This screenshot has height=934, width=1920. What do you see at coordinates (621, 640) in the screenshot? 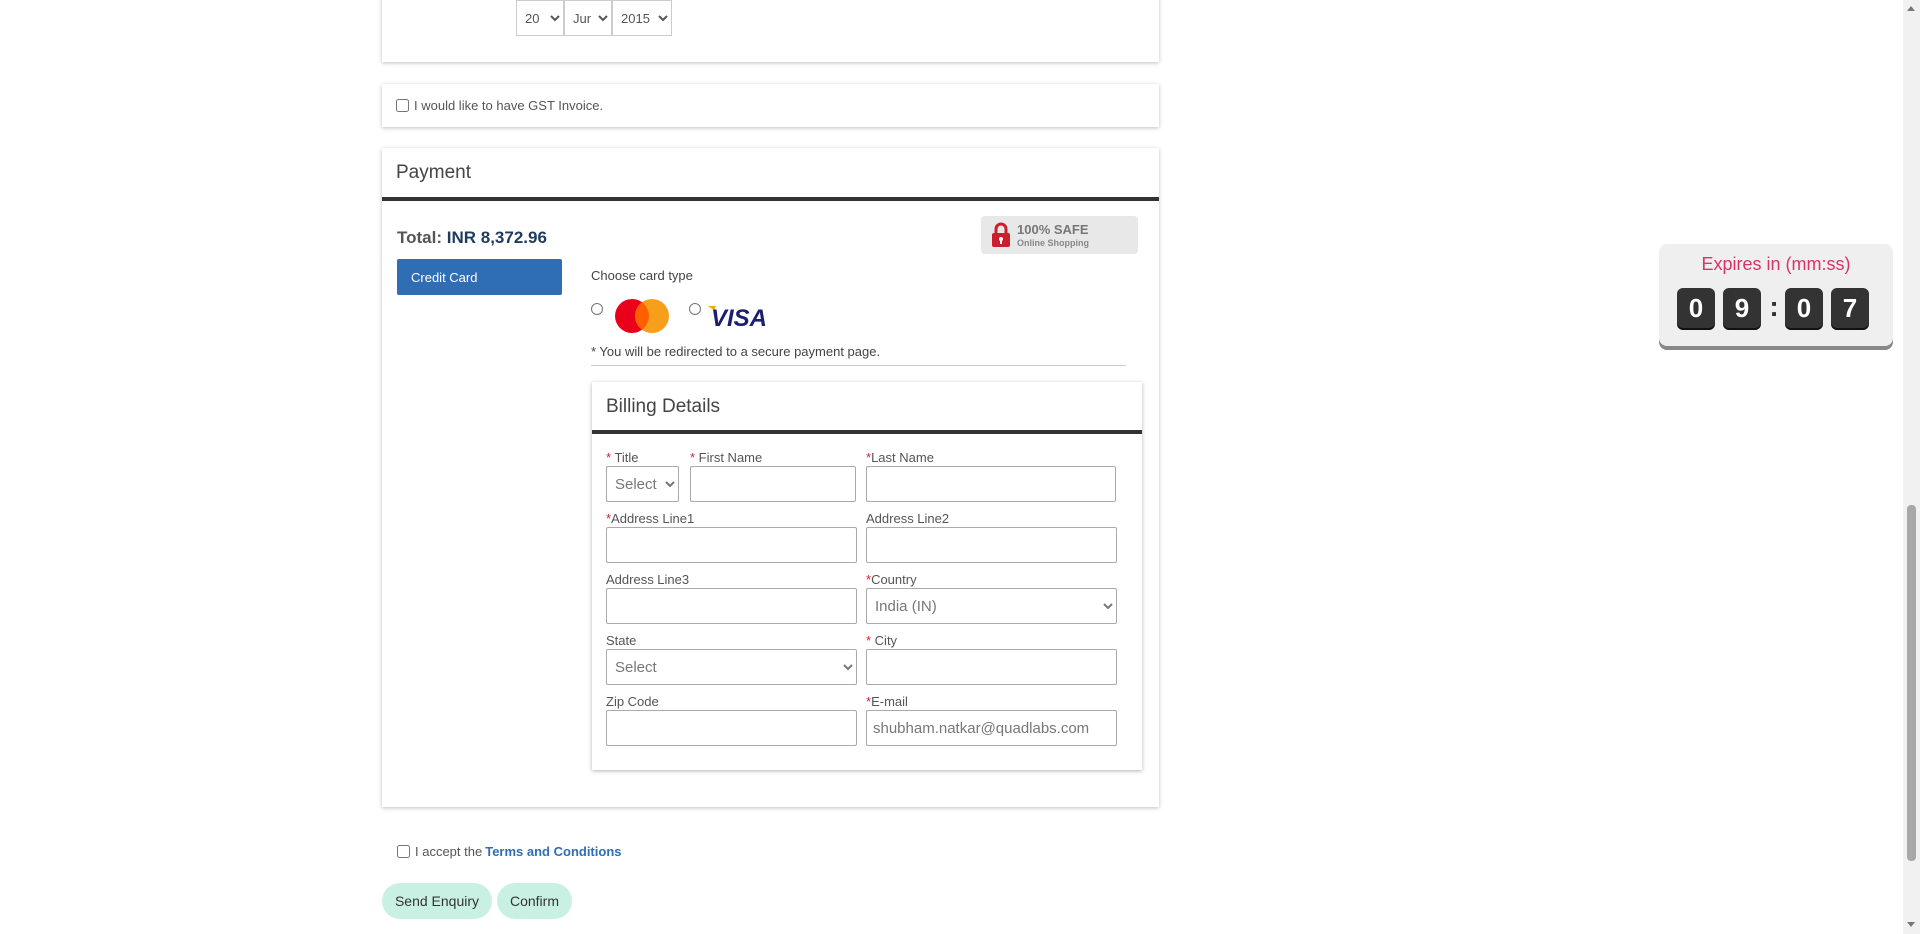
I see `state-label: State` at bounding box center [621, 640].